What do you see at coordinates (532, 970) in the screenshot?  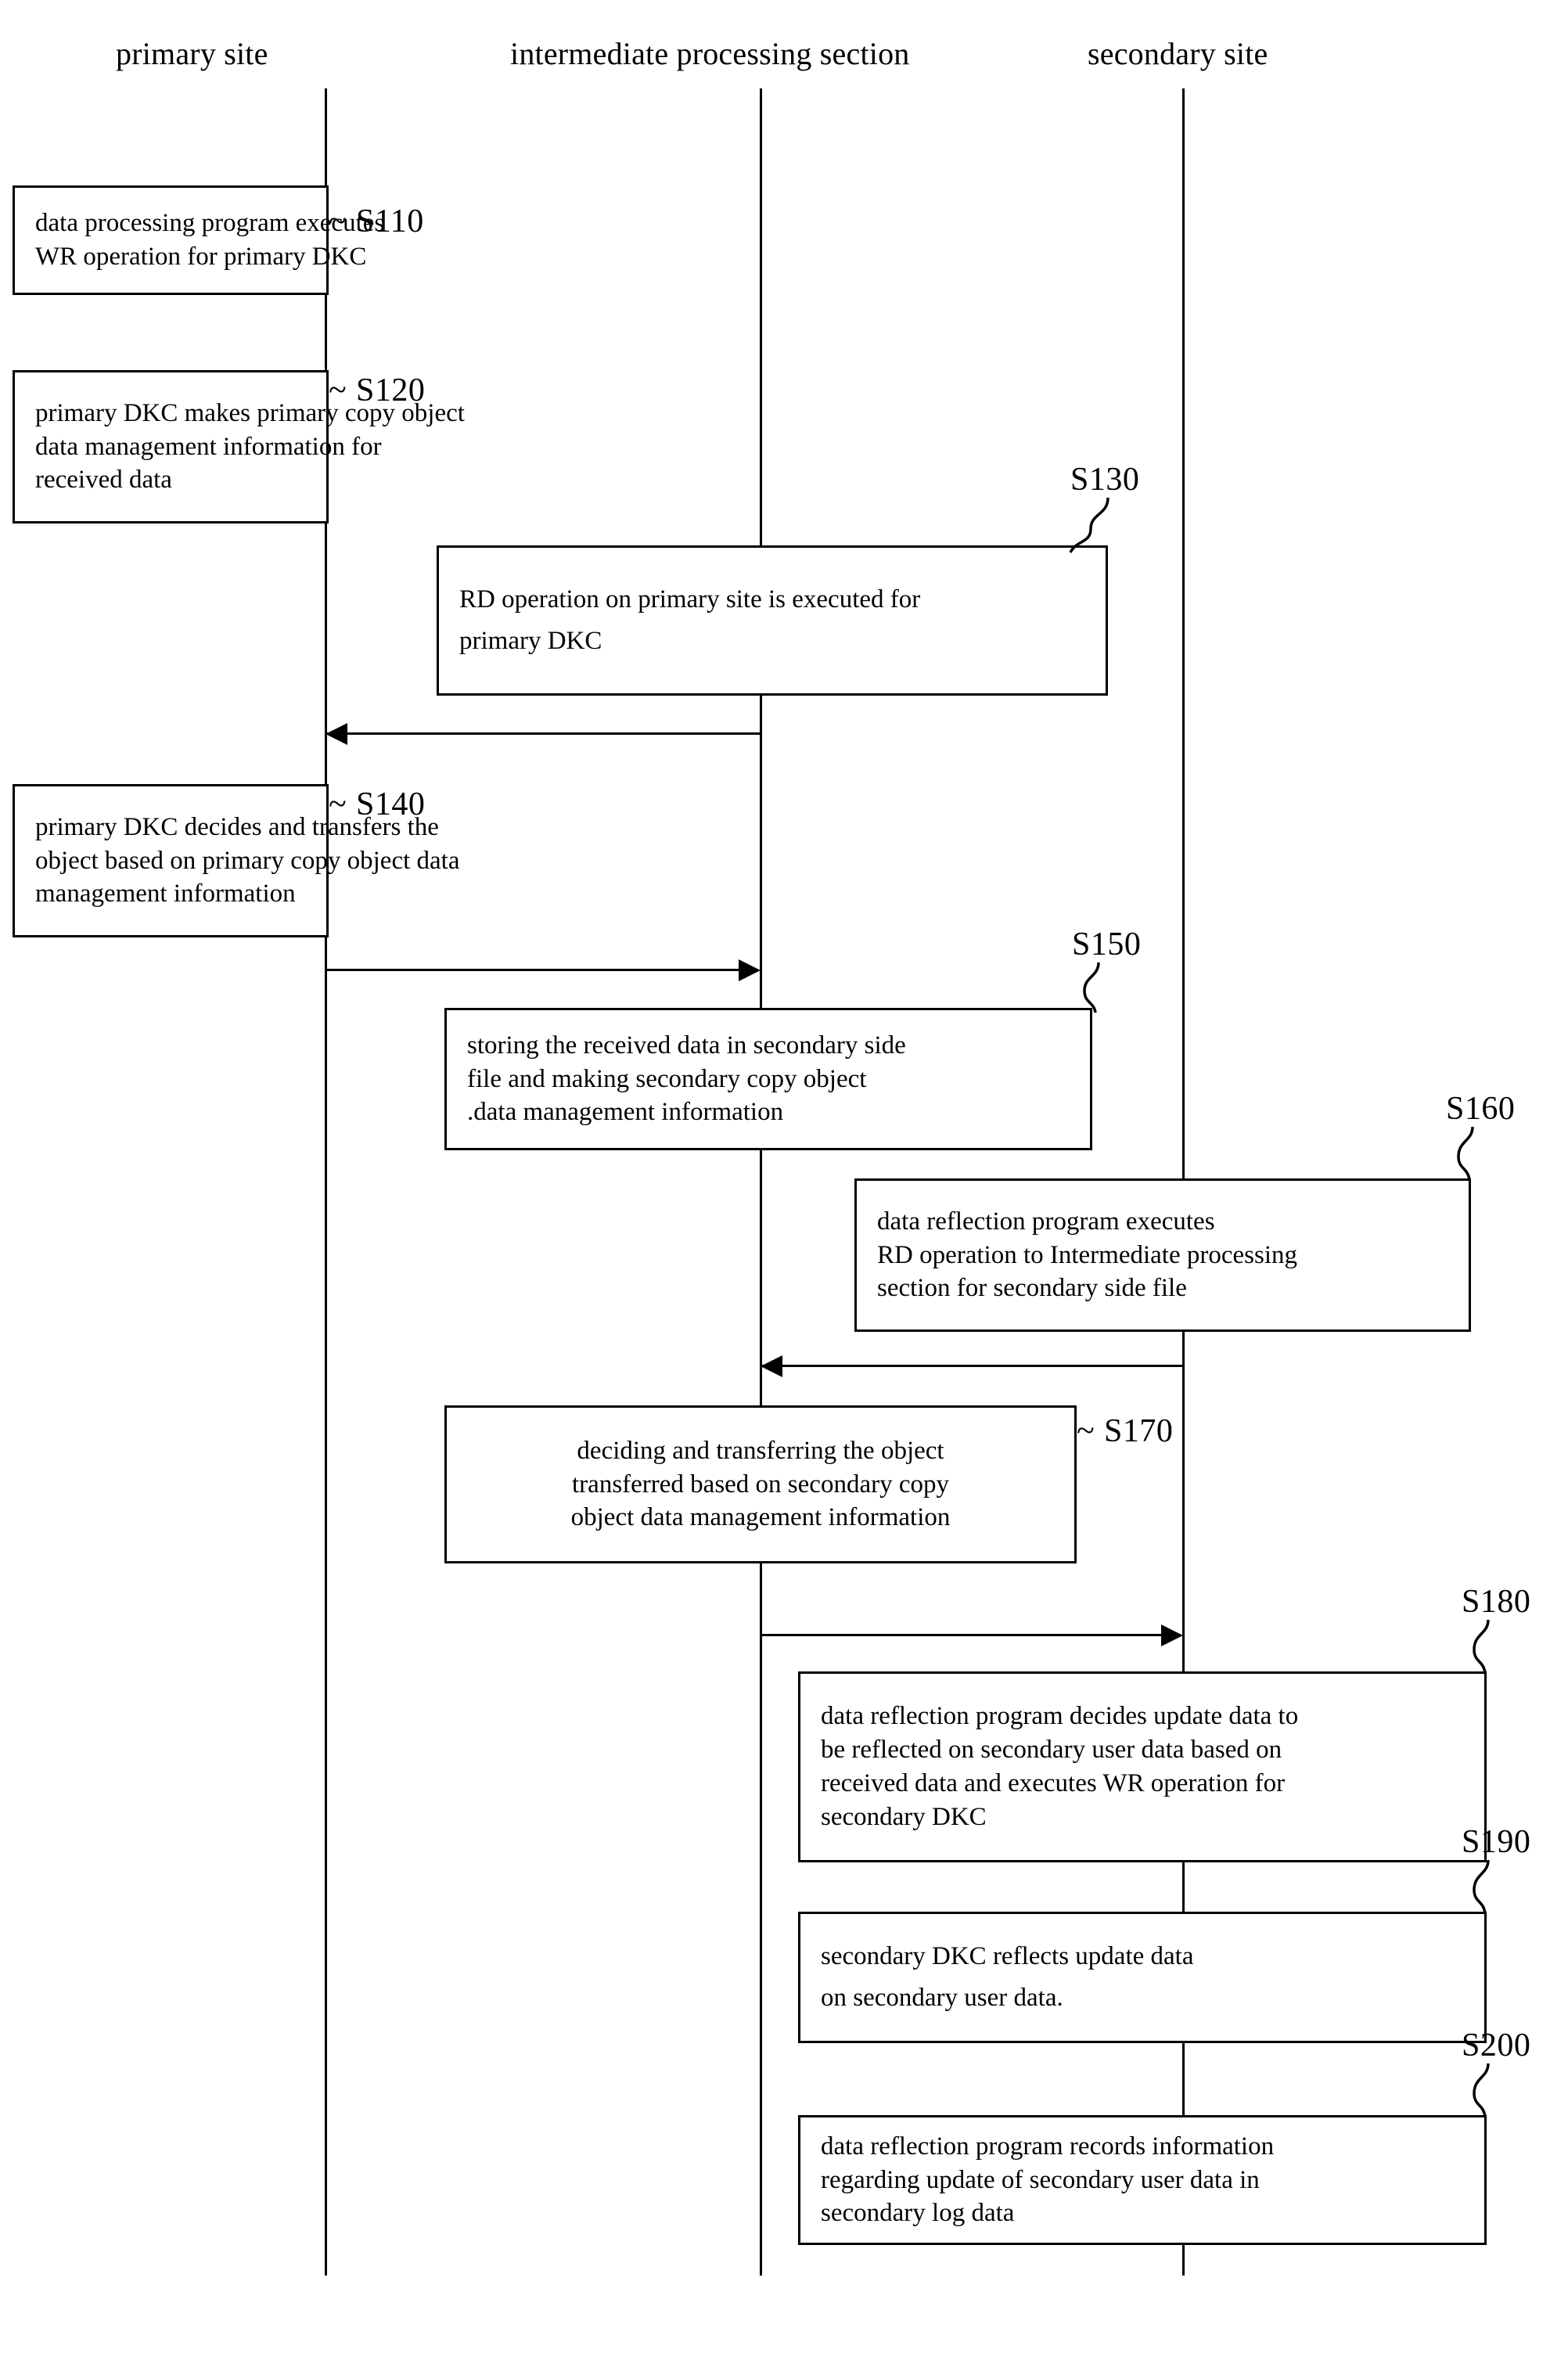 I see `arrow-primary-to-intermediate-line` at bounding box center [532, 970].